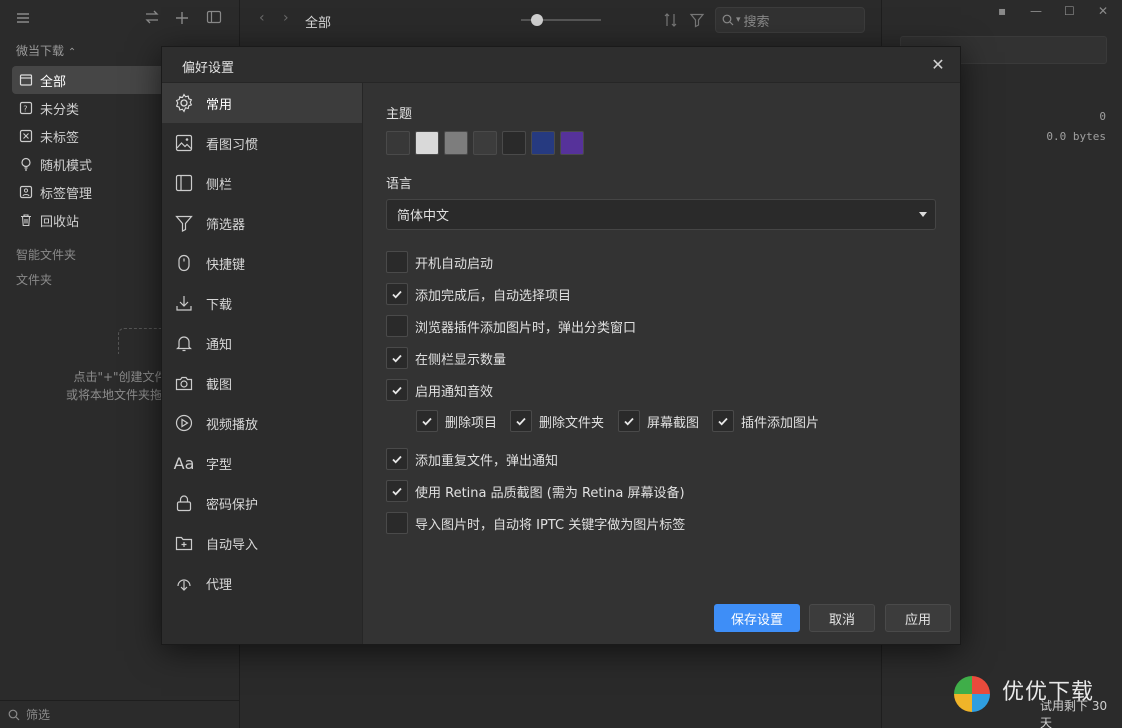  I want to click on tab-download: 下载, so click(262, 303).